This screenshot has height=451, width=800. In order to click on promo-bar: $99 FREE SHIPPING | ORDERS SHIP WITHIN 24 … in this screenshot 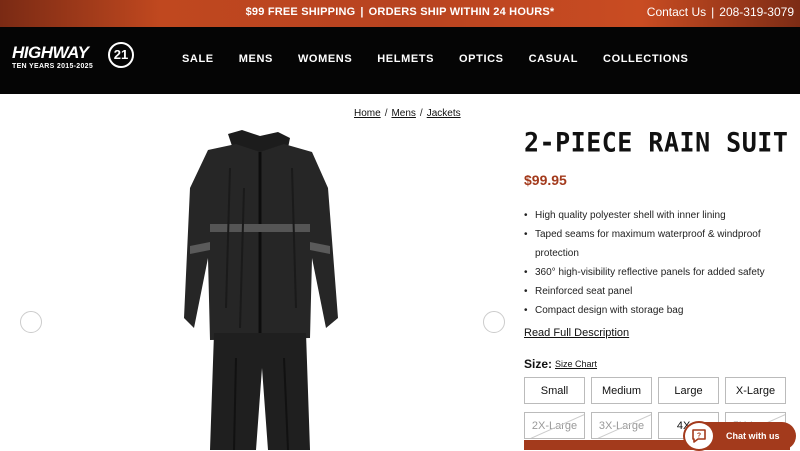, I will do `click(400, 13)`.